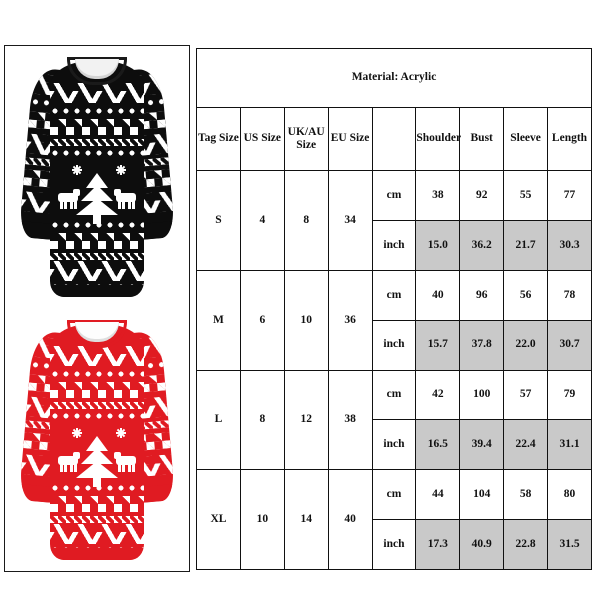  Describe the element at coordinates (438, 395) in the screenshot. I see `cell-shoulder-cm: 42` at that location.